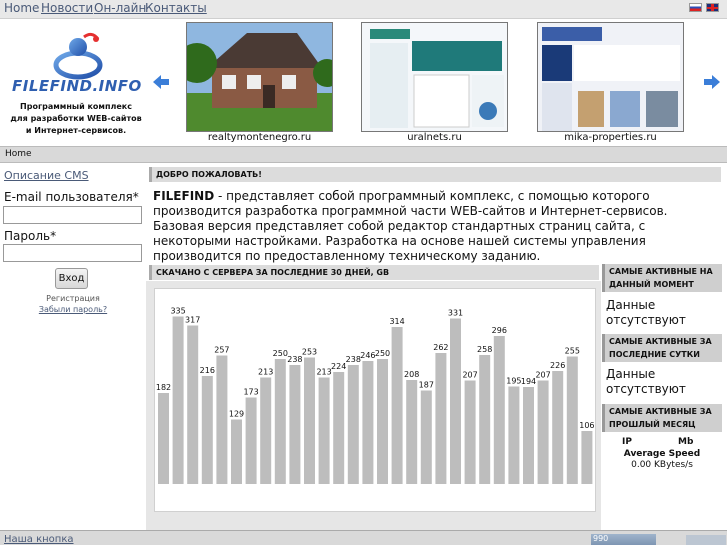  I want to click on thumbnail-3-caption: mika-properties.ru, so click(610, 137).